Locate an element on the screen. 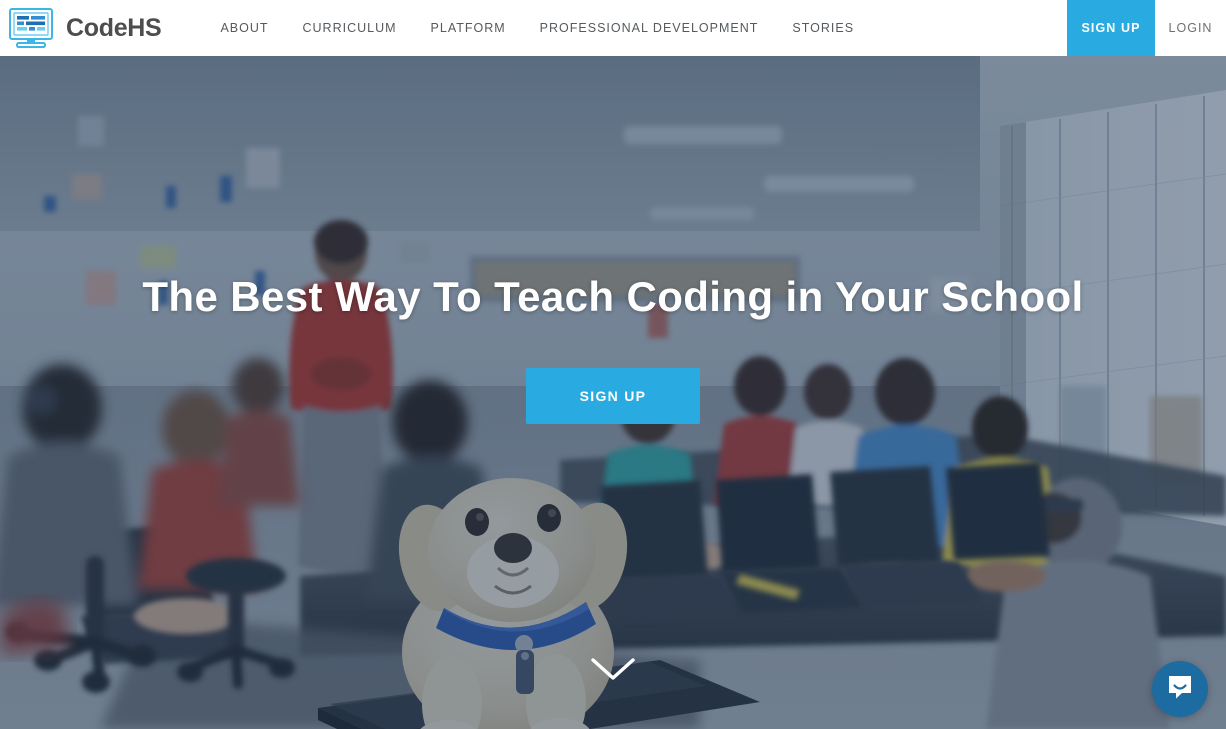 This screenshot has height=729, width=1226. nav-item-curriculum: CURRICULUM is located at coordinates (350, 28).